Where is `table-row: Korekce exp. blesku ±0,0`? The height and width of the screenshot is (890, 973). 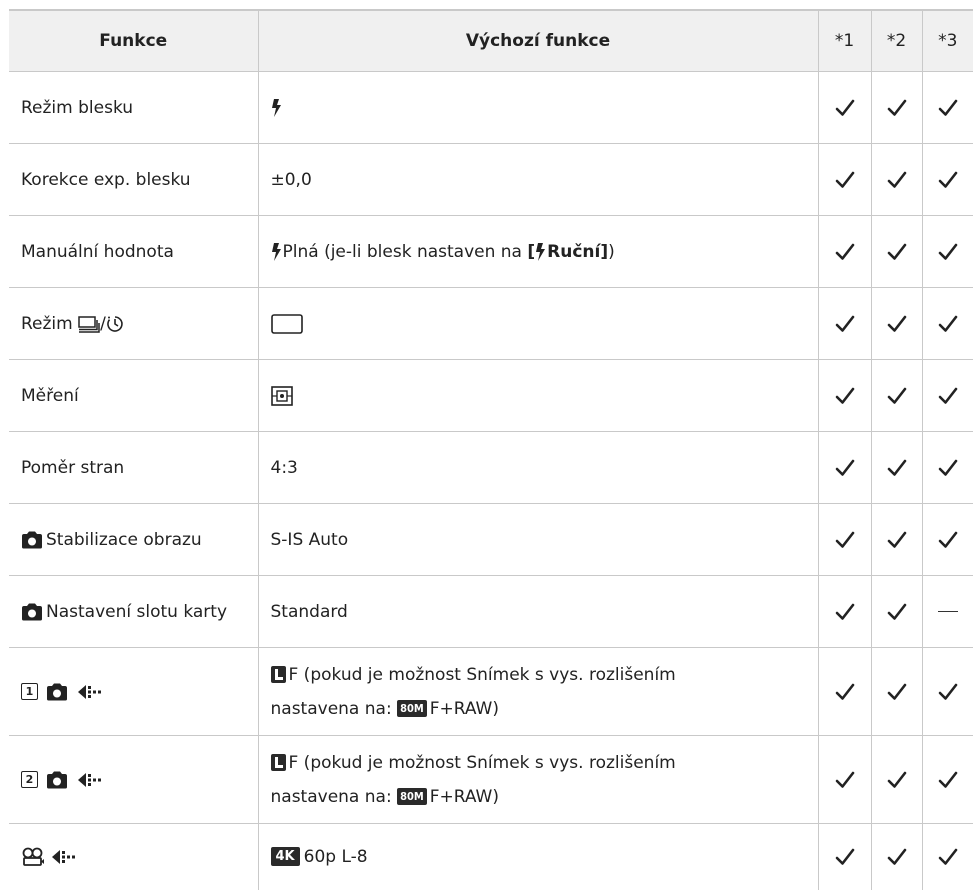
table-row: Korekce exp. blesku ±0,0 is located at coordinates (491, 179).